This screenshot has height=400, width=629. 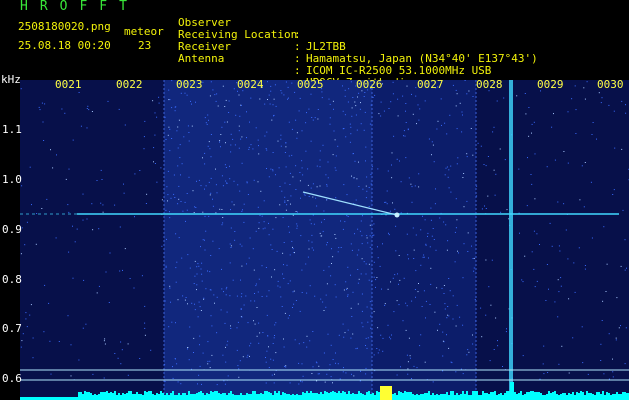 I want to click on info-colon: :, so click(x=297, y=70).